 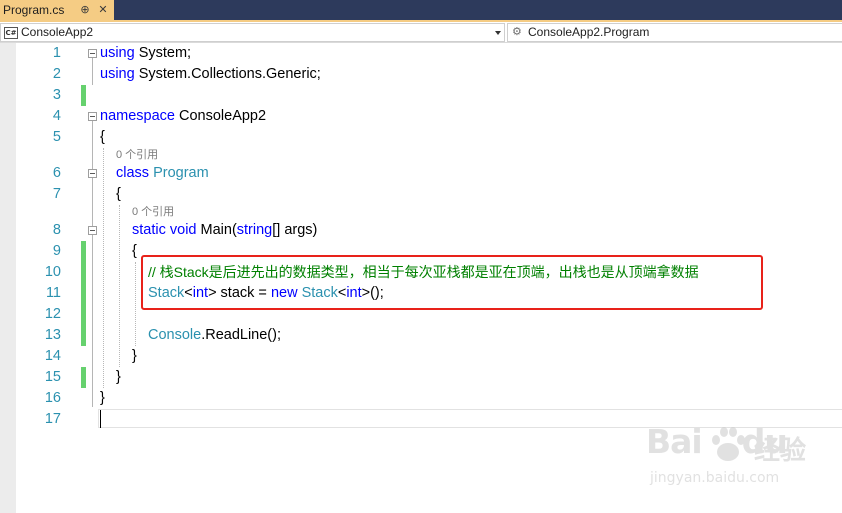 What do you see at coordinates (517, 32) in the screenshot?
I see `class-icon: ⚙` at bounding box center [517, 32].